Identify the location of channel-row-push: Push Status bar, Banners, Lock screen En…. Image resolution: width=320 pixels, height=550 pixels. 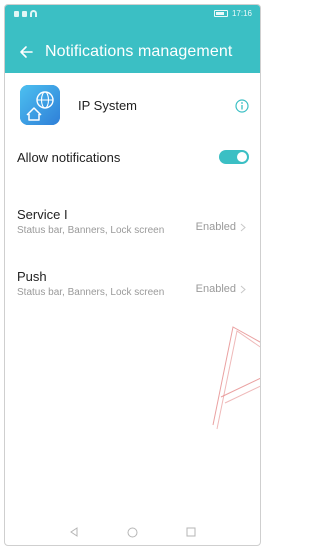
(132, 293).